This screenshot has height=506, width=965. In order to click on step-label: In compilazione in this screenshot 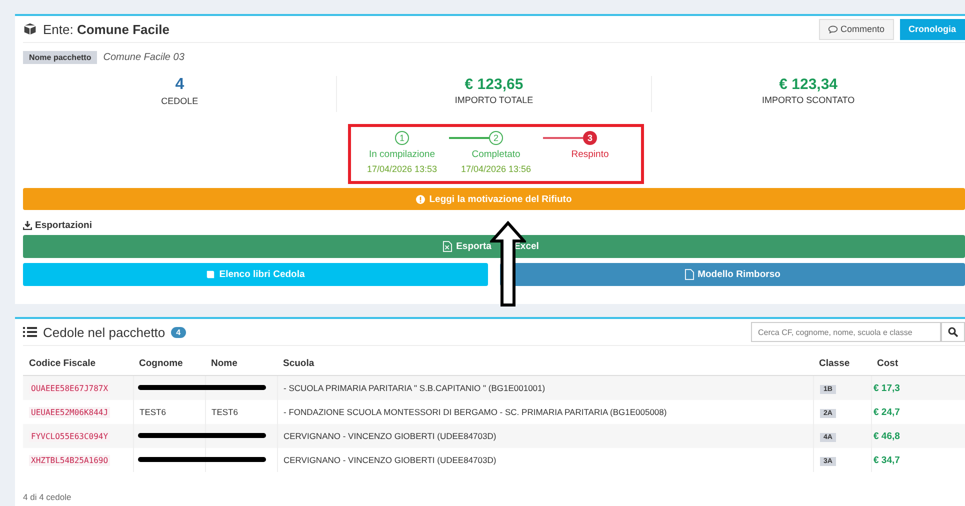, I will do `click(401, 154)`.